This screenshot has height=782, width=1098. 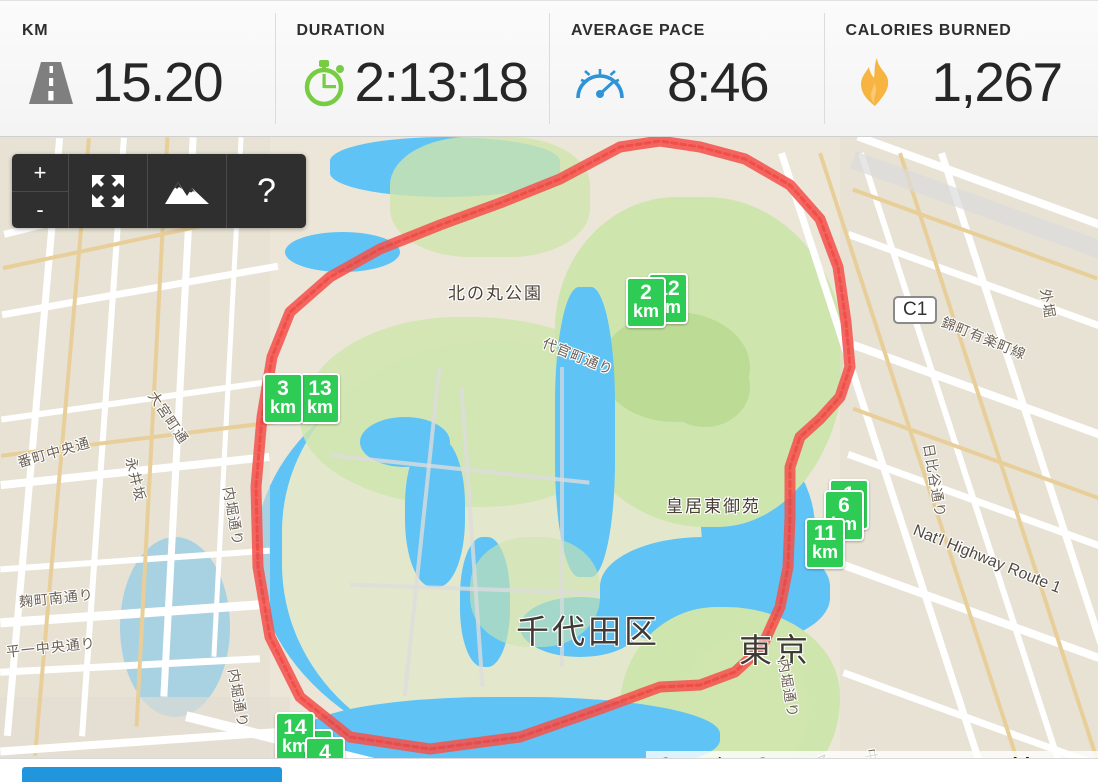 I want to click on km-marker: 3 km, so click(x=283, y=398).